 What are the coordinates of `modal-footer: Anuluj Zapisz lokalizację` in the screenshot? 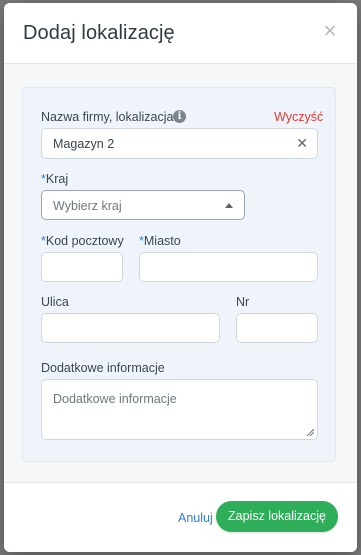 It's located at (180, 517).